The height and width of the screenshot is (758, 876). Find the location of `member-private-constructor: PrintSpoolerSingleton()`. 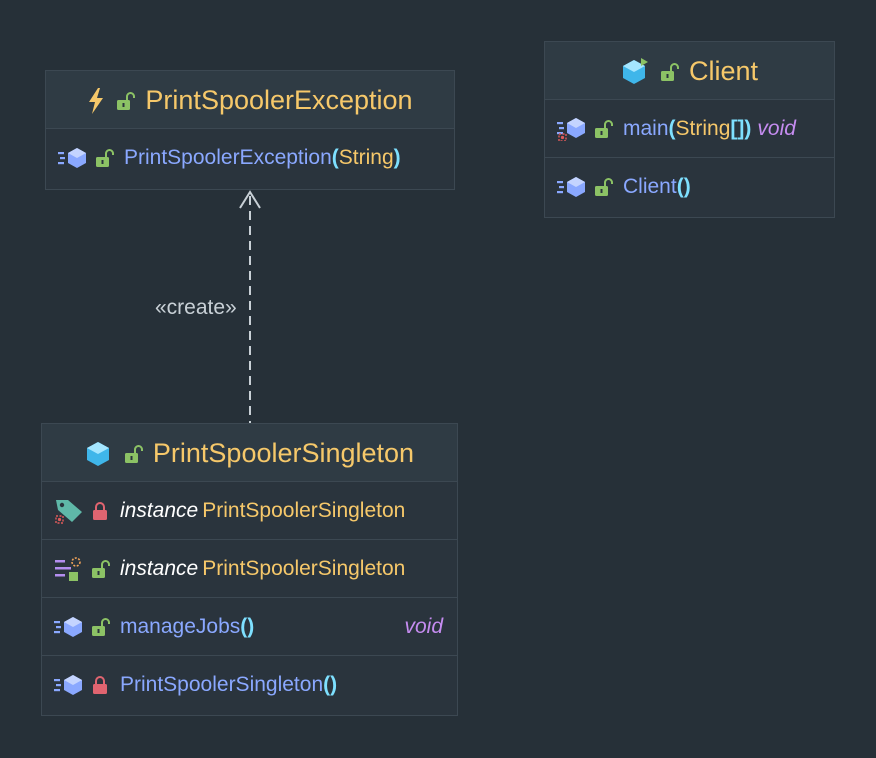

member-private-constructor: PrintSpoolerSingleton() is located at coordinates (249, 685).